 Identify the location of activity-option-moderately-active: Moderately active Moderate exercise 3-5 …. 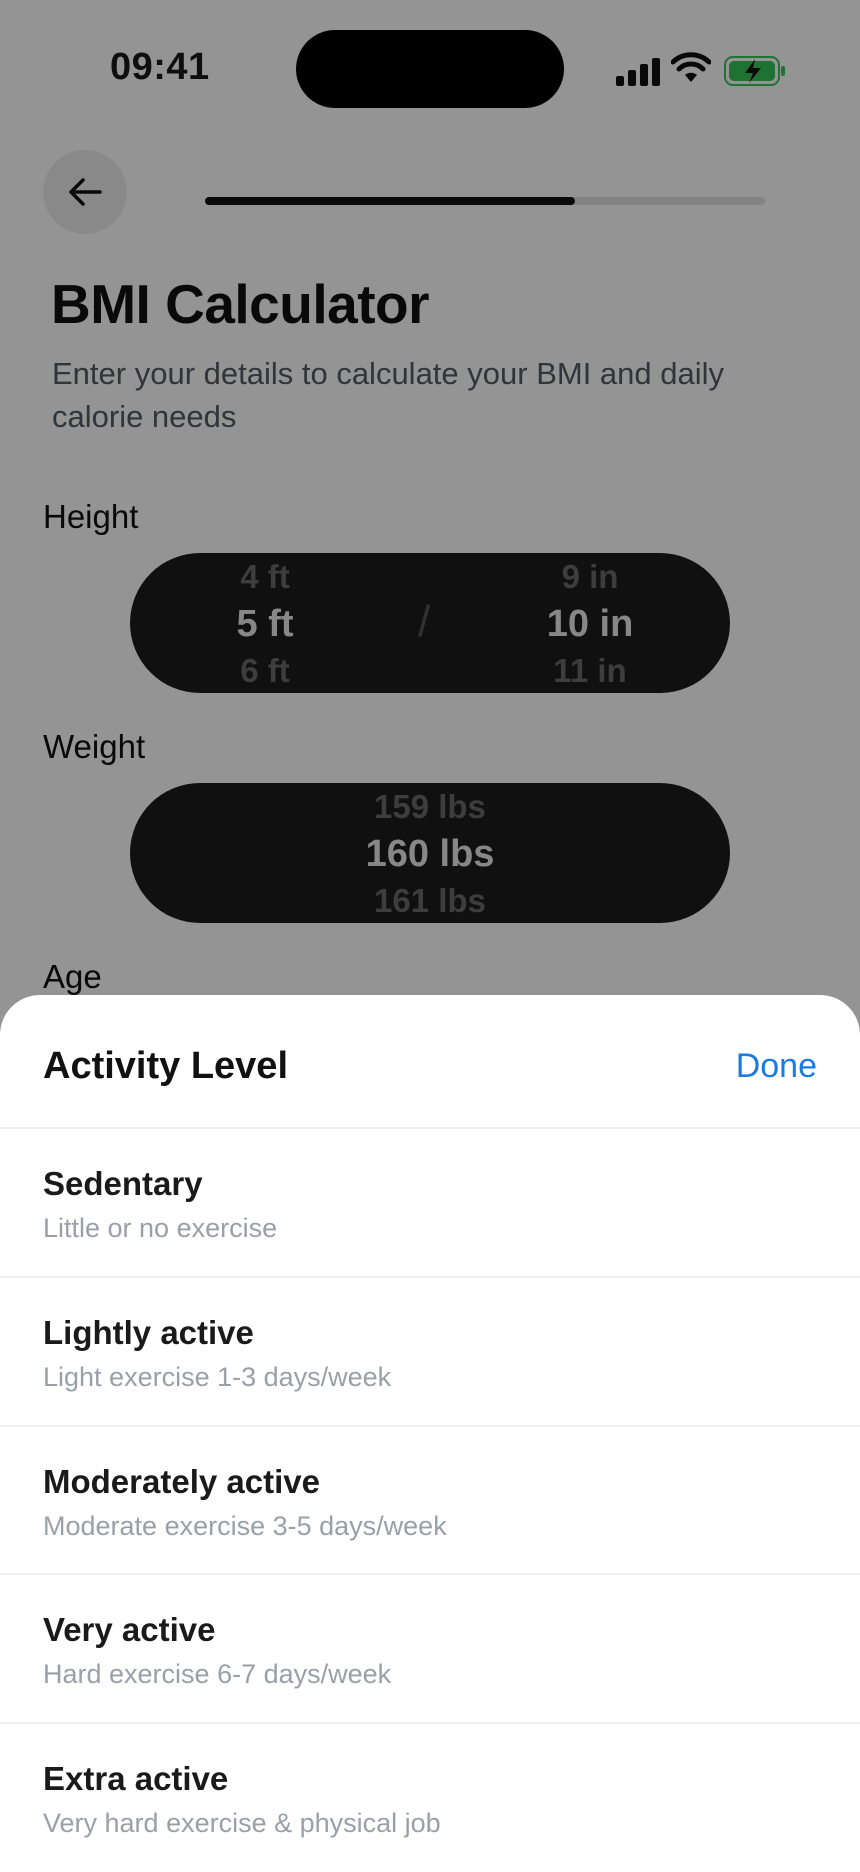
(430, 1501).